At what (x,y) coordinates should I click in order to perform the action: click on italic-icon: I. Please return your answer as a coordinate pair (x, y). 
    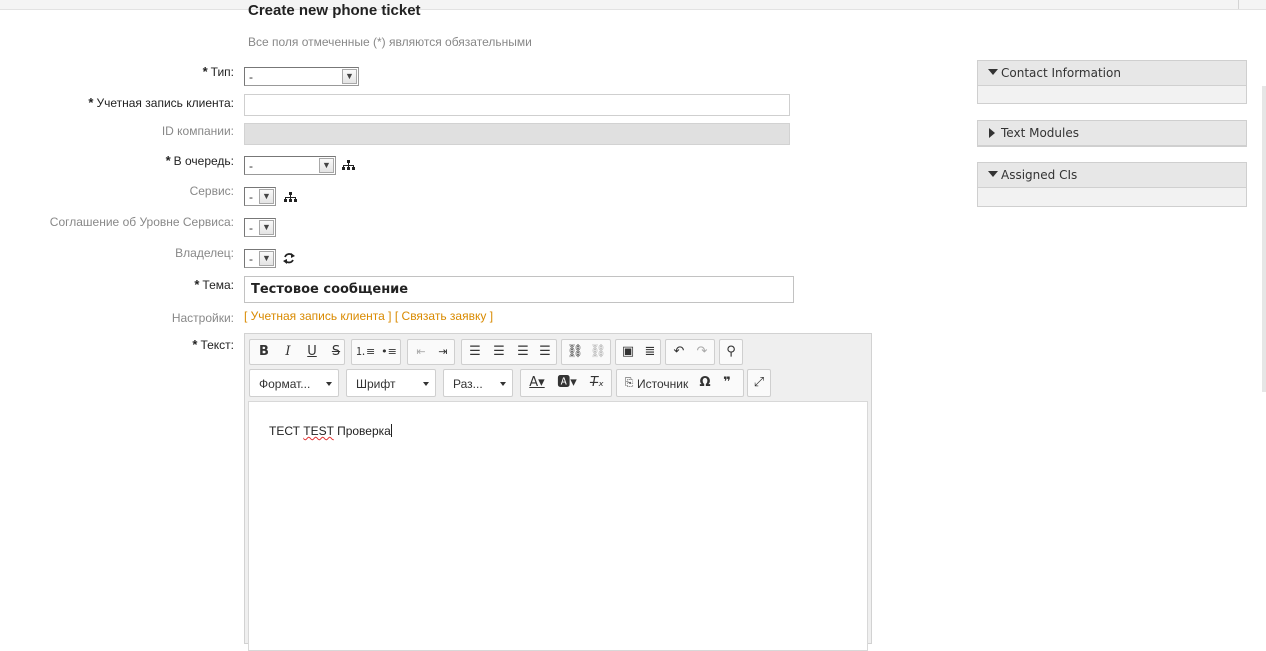
    Looking at the image, I should click on (288, 352).